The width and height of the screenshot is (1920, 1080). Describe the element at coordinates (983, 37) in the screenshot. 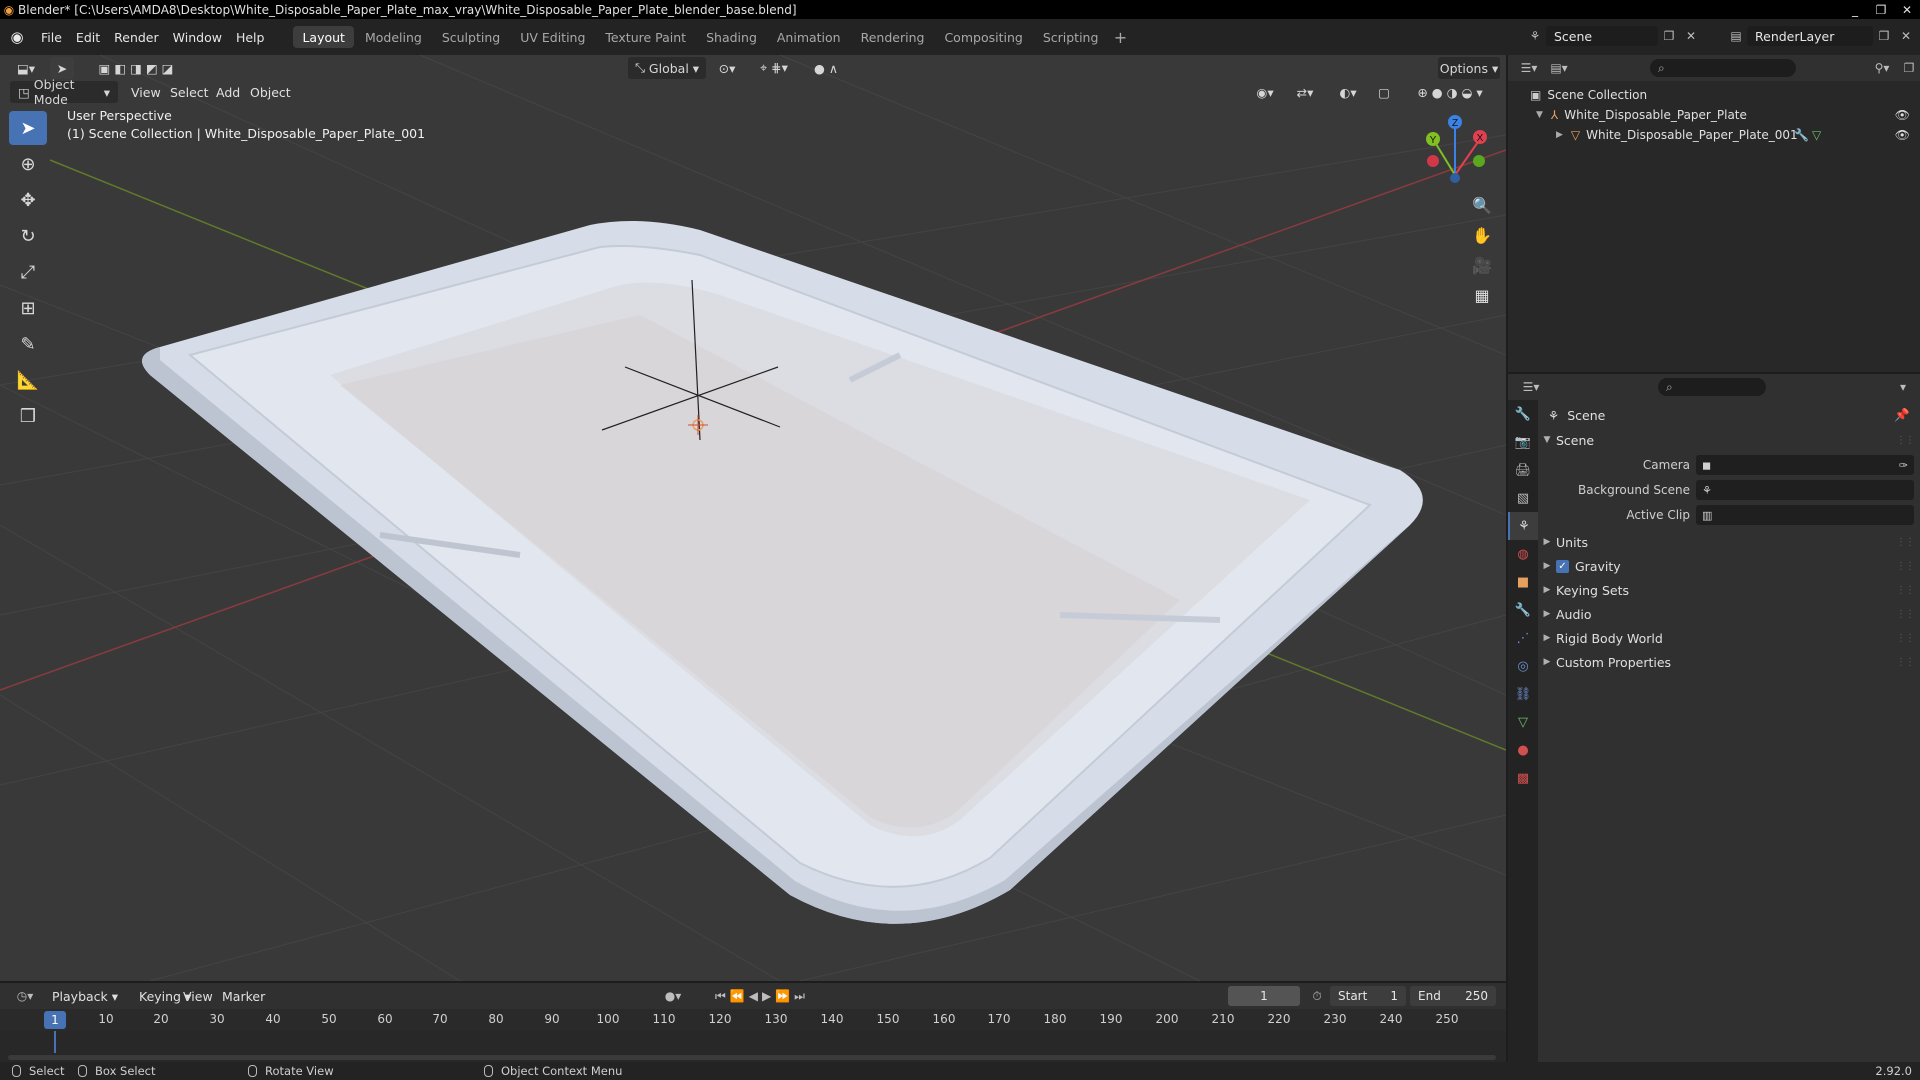

I see `tab-compositing: Compositing` at that location.